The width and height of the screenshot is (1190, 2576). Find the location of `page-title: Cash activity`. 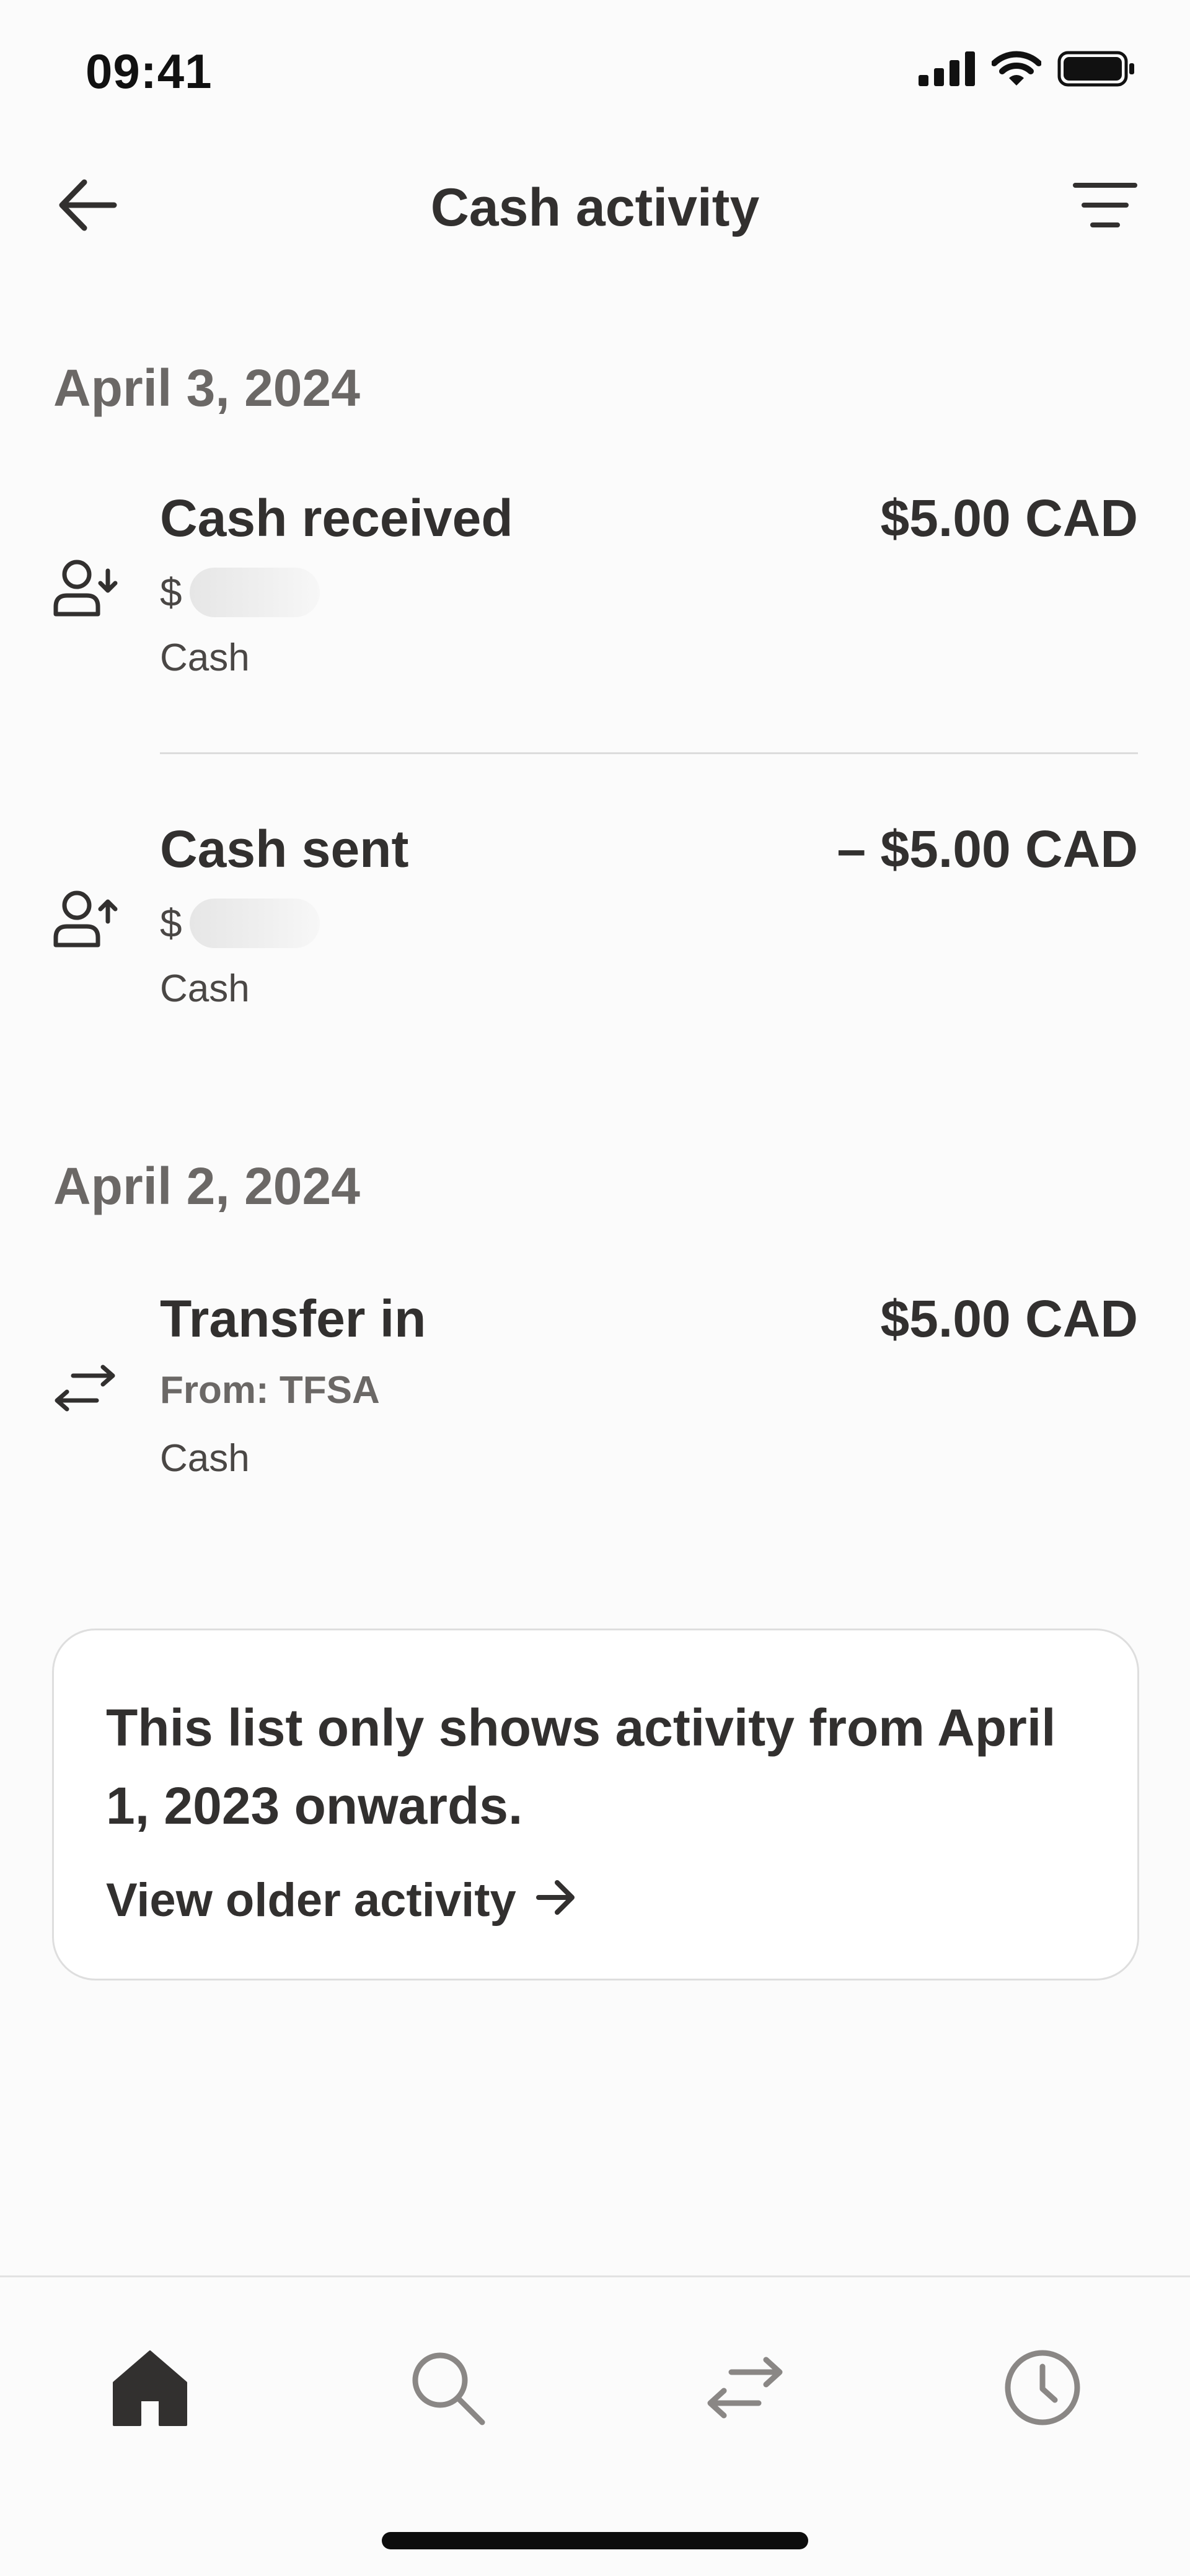

page-title: Cash activity is located at coordinates (595, 207).